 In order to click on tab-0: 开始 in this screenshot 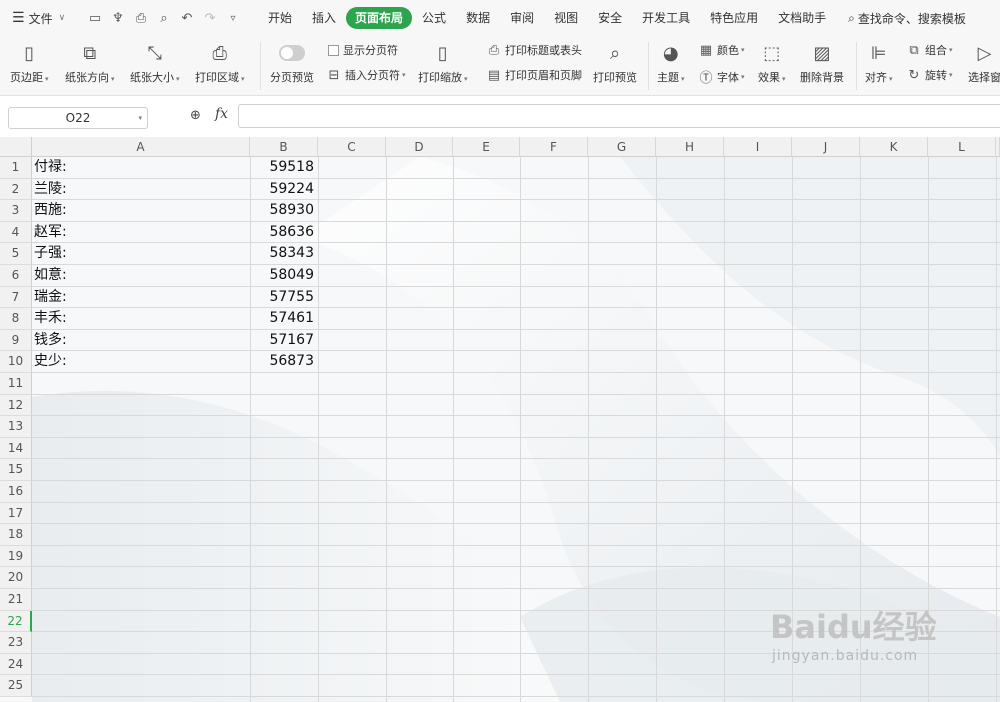, I will do `click(280, 18)`.